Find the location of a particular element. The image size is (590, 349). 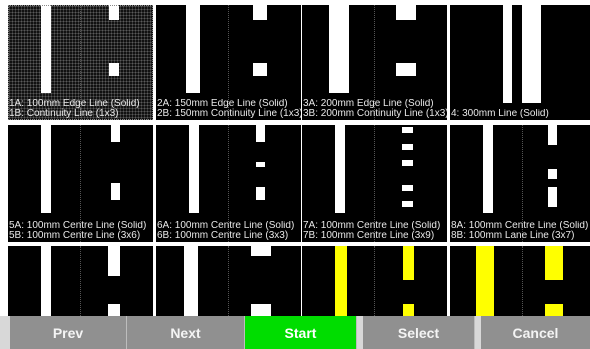

button-bar: Prev Next Start Select Cancel is located at coordinates (295, 332).